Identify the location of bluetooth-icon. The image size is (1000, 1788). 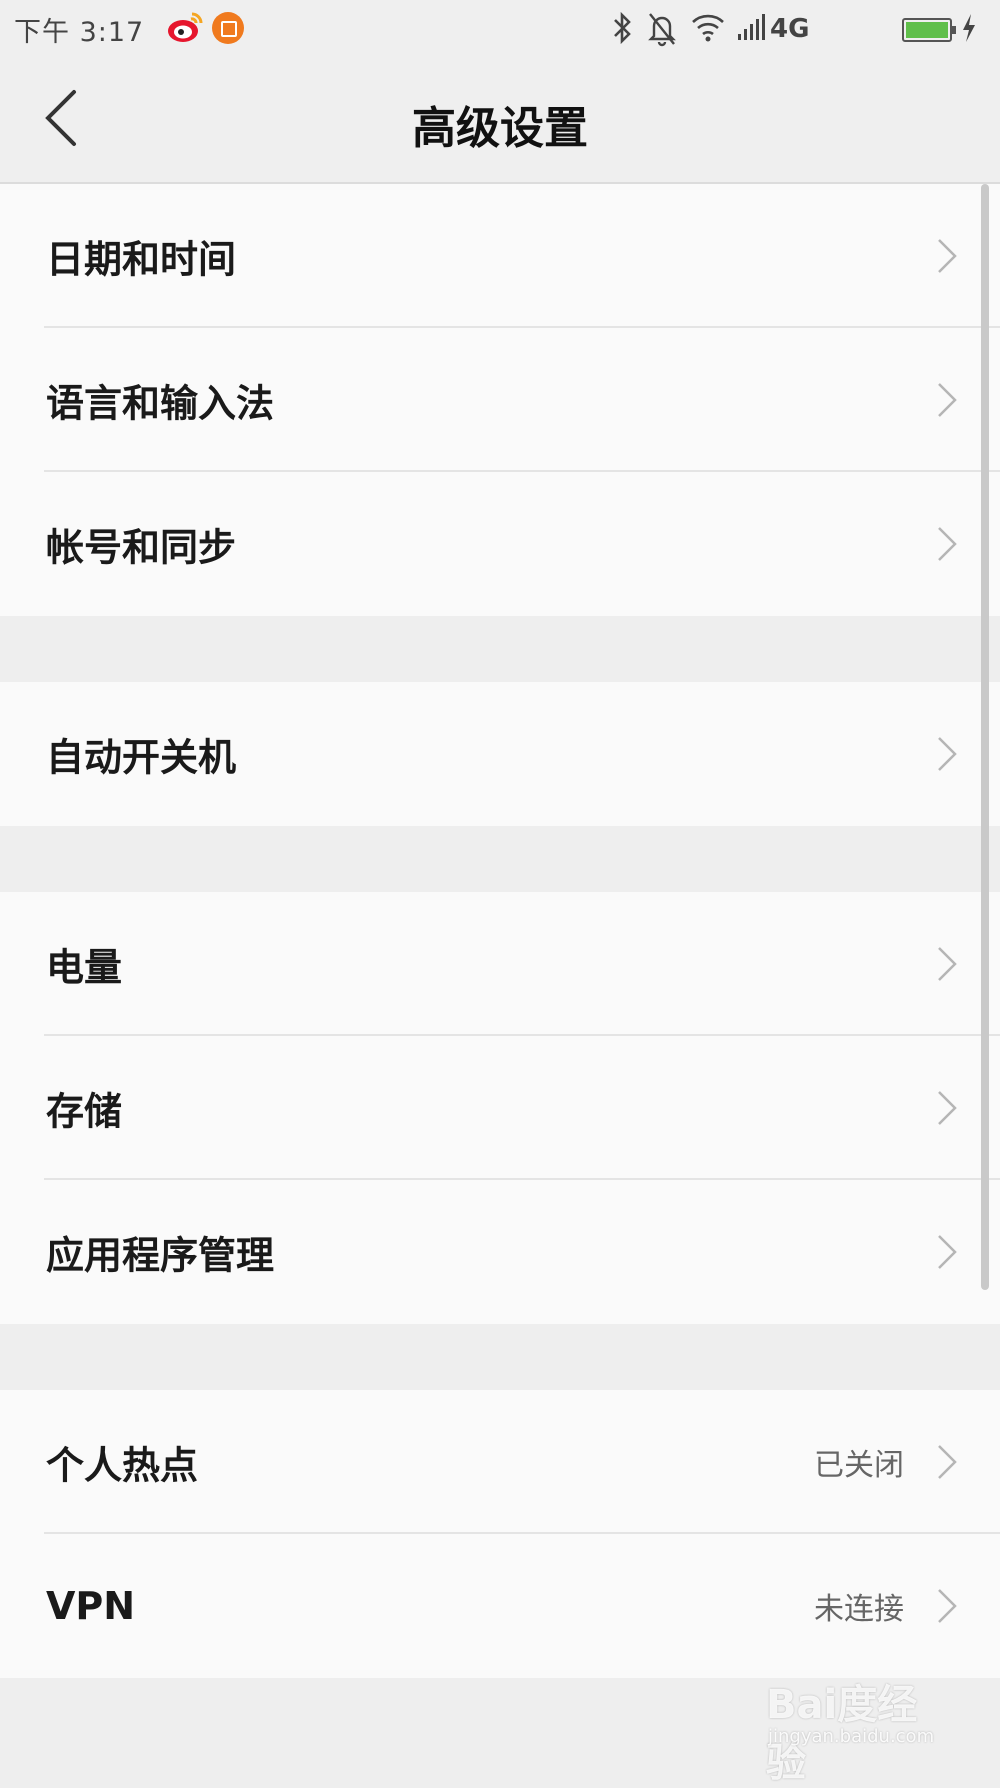
(622, 28).